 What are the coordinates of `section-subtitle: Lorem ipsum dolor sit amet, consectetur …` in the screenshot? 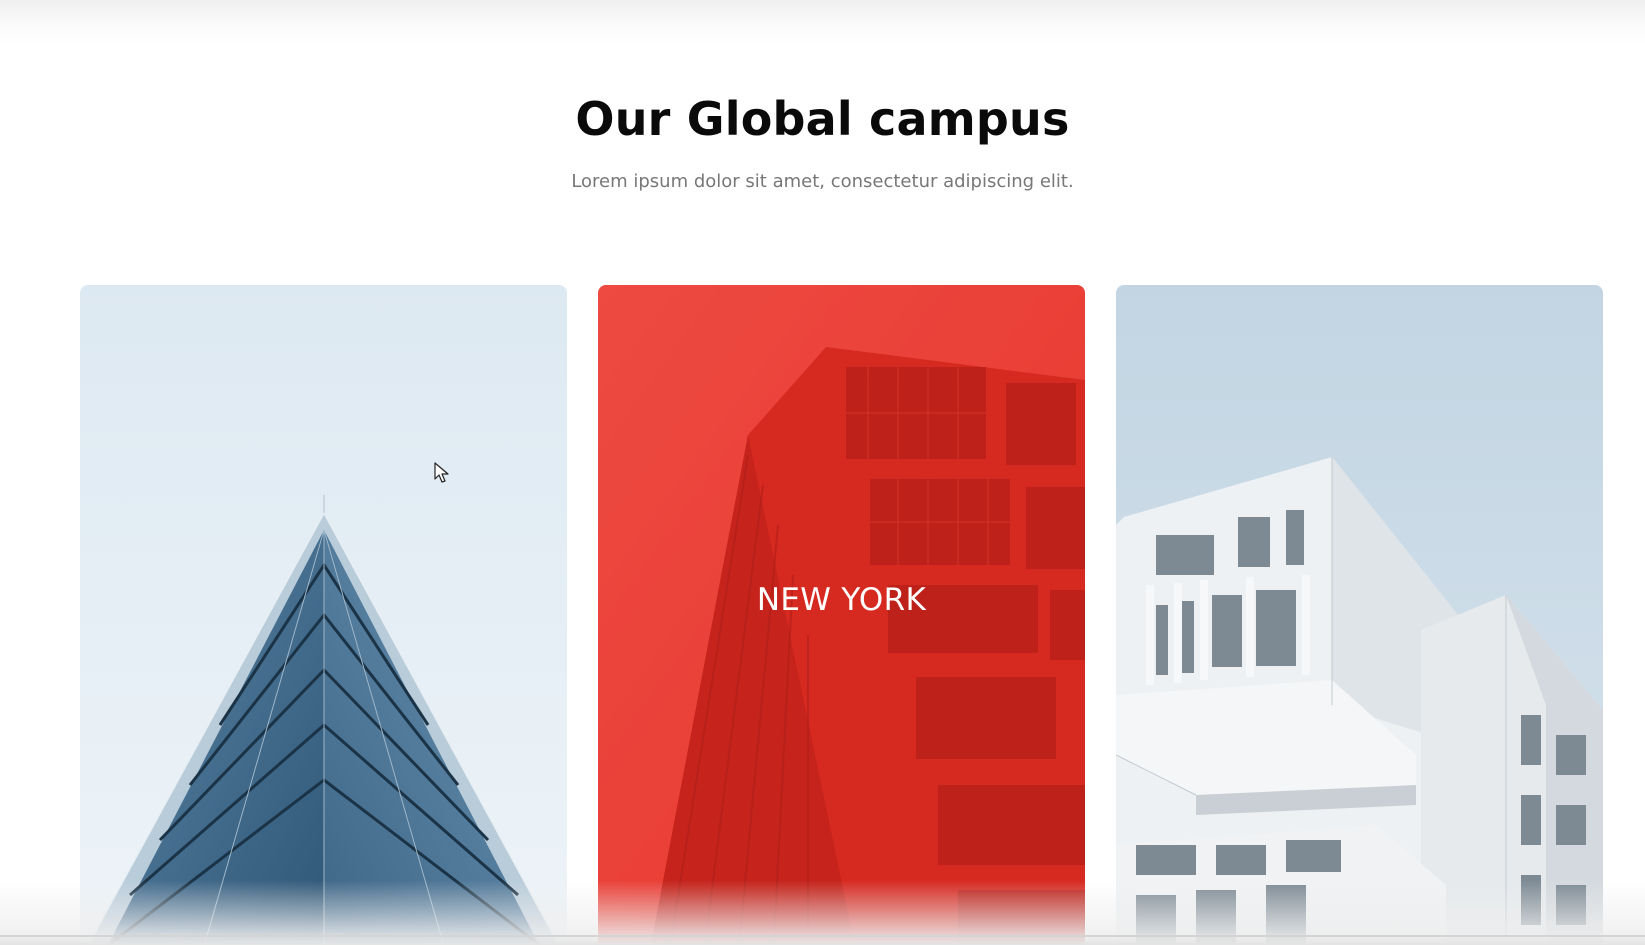 It's located at (822, 181).